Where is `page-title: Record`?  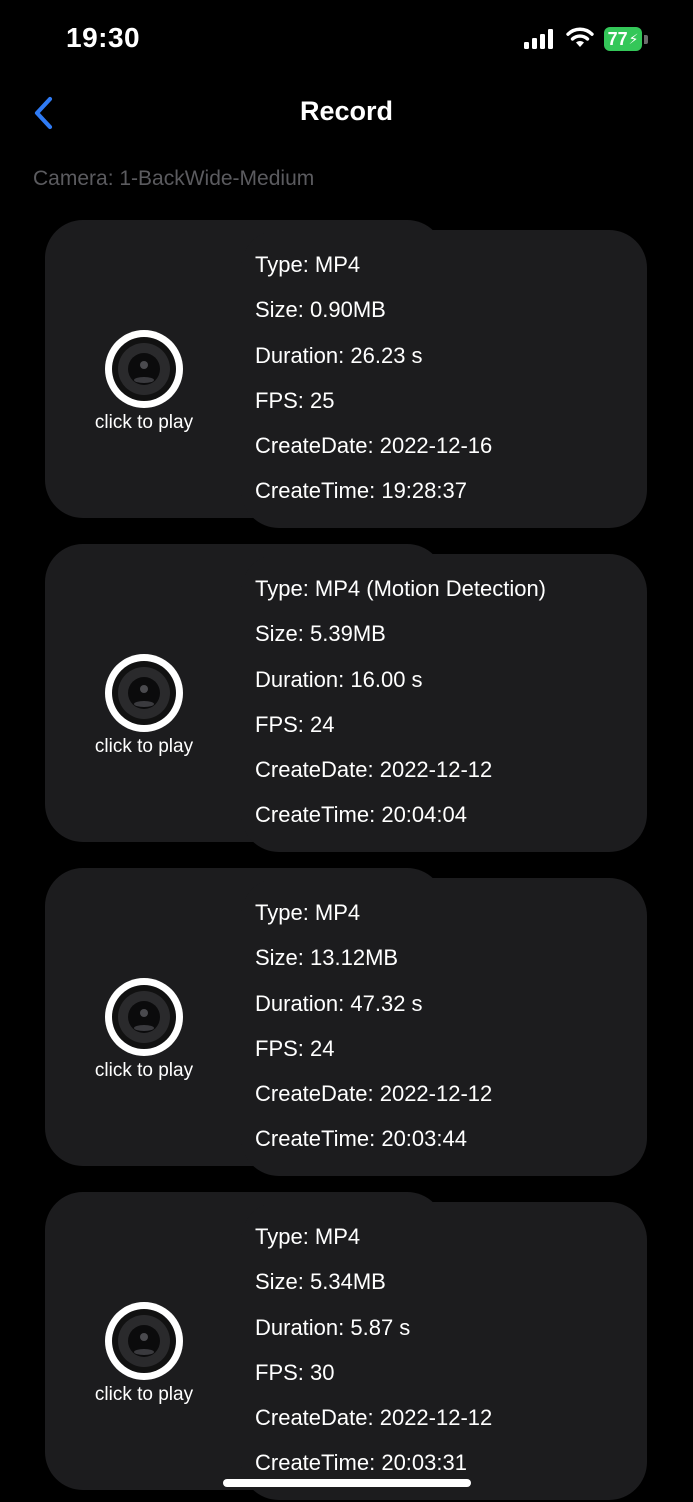 page-title: Record is located at coordinates (346, 111).